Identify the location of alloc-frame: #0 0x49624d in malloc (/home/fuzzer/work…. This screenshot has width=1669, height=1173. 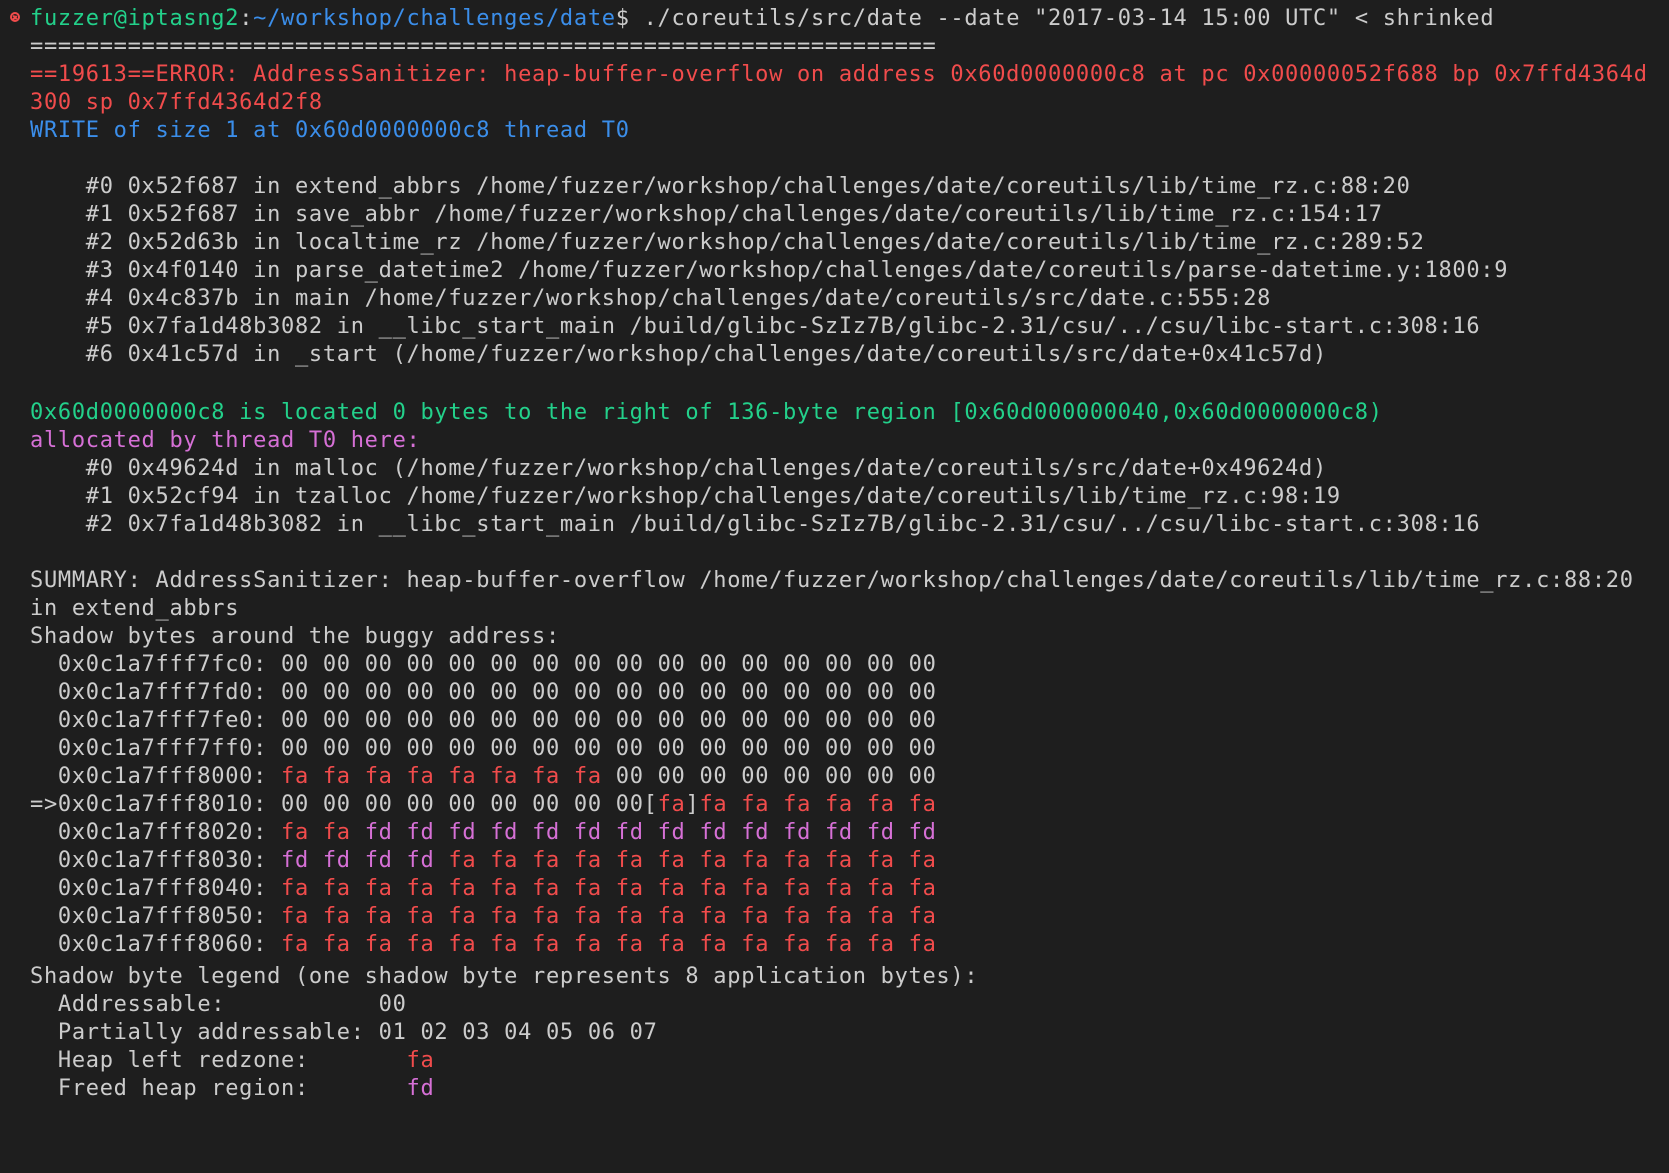
(678, 468).